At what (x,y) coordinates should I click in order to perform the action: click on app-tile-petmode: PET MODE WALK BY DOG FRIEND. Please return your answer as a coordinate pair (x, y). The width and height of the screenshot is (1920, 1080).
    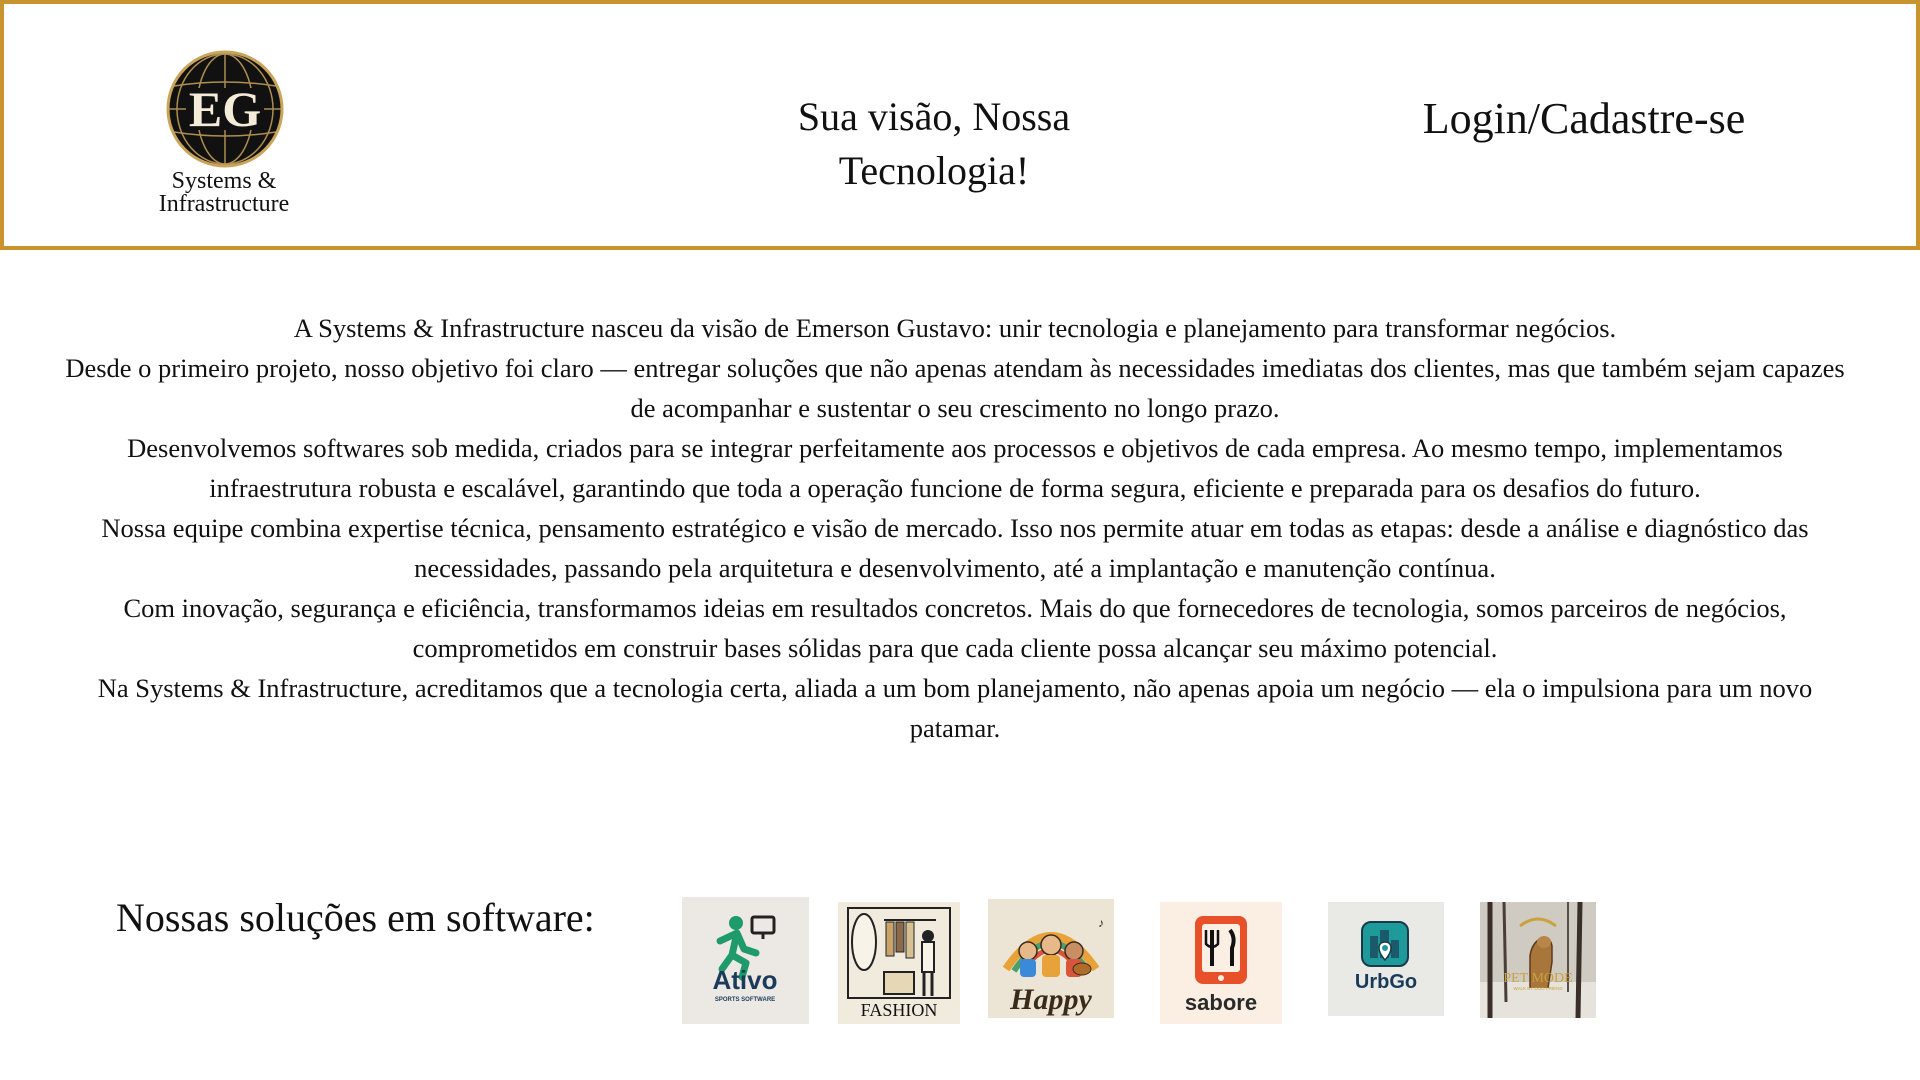
    Looking at the image, I should click on (1538, 960).